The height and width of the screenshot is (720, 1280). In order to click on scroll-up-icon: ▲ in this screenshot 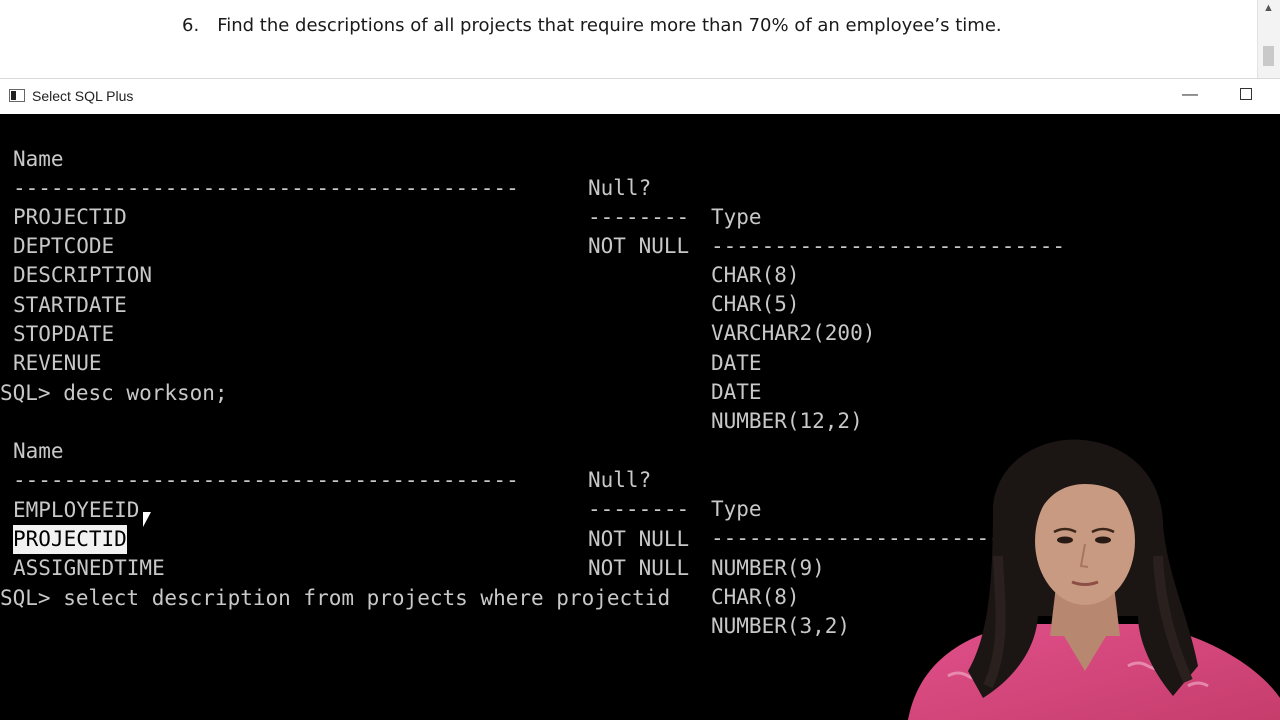, I will do `click(1268, 8)`.